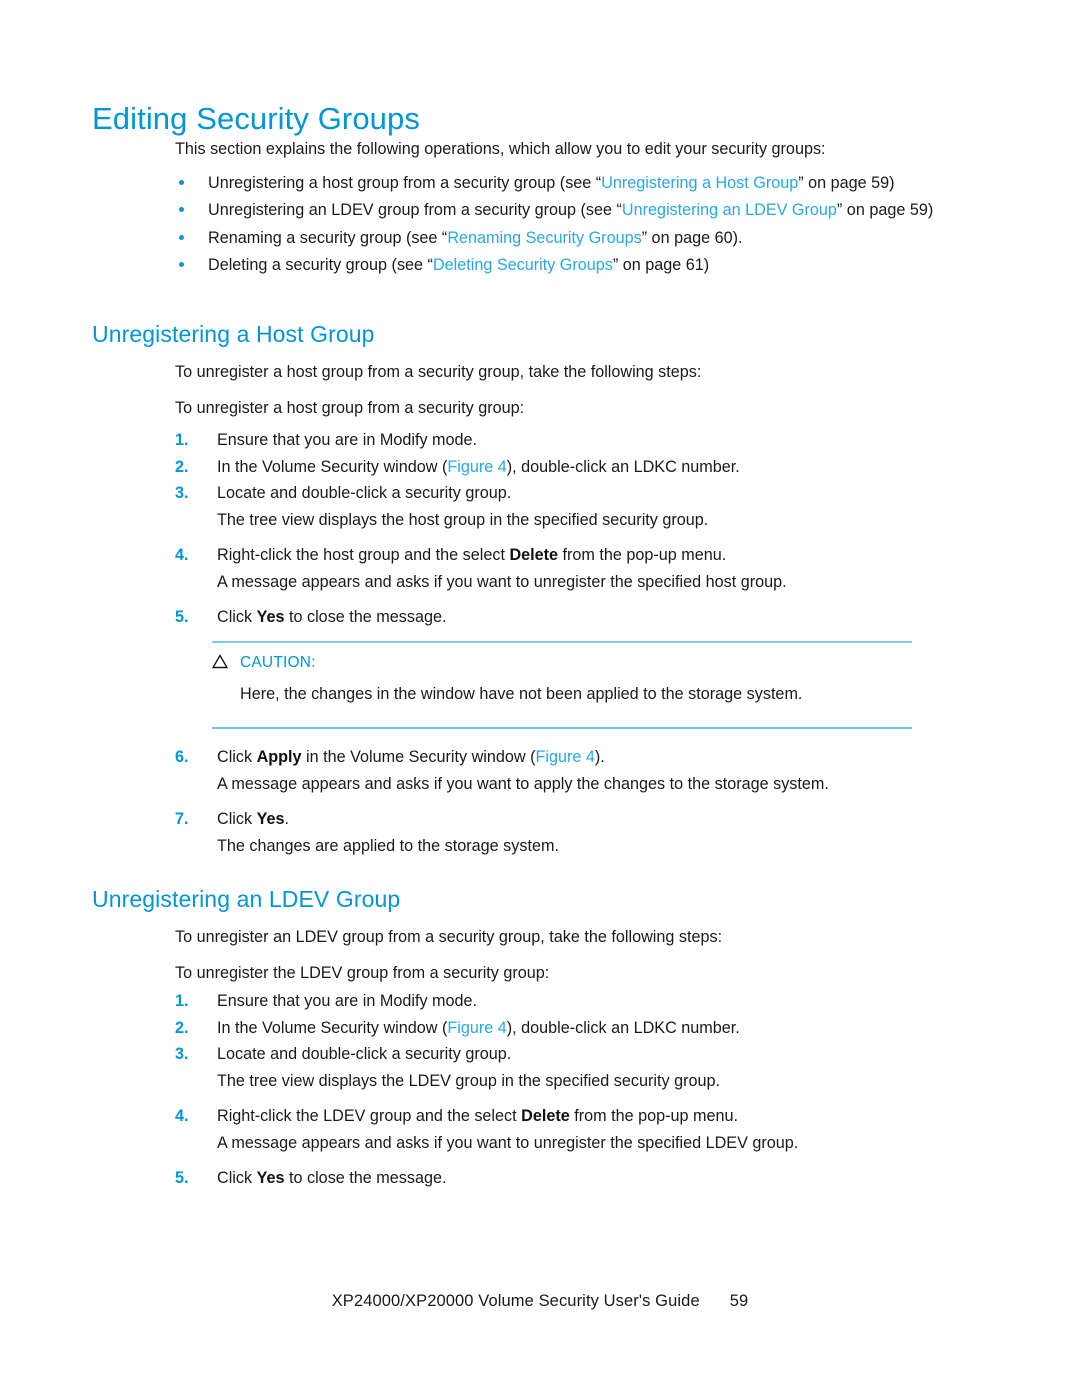 The image size is (1080, 1397). What do you see at coordinates (562, 728) in the screenshot?
I see `caution-bottom-rule` at bounding box center [562, 728].